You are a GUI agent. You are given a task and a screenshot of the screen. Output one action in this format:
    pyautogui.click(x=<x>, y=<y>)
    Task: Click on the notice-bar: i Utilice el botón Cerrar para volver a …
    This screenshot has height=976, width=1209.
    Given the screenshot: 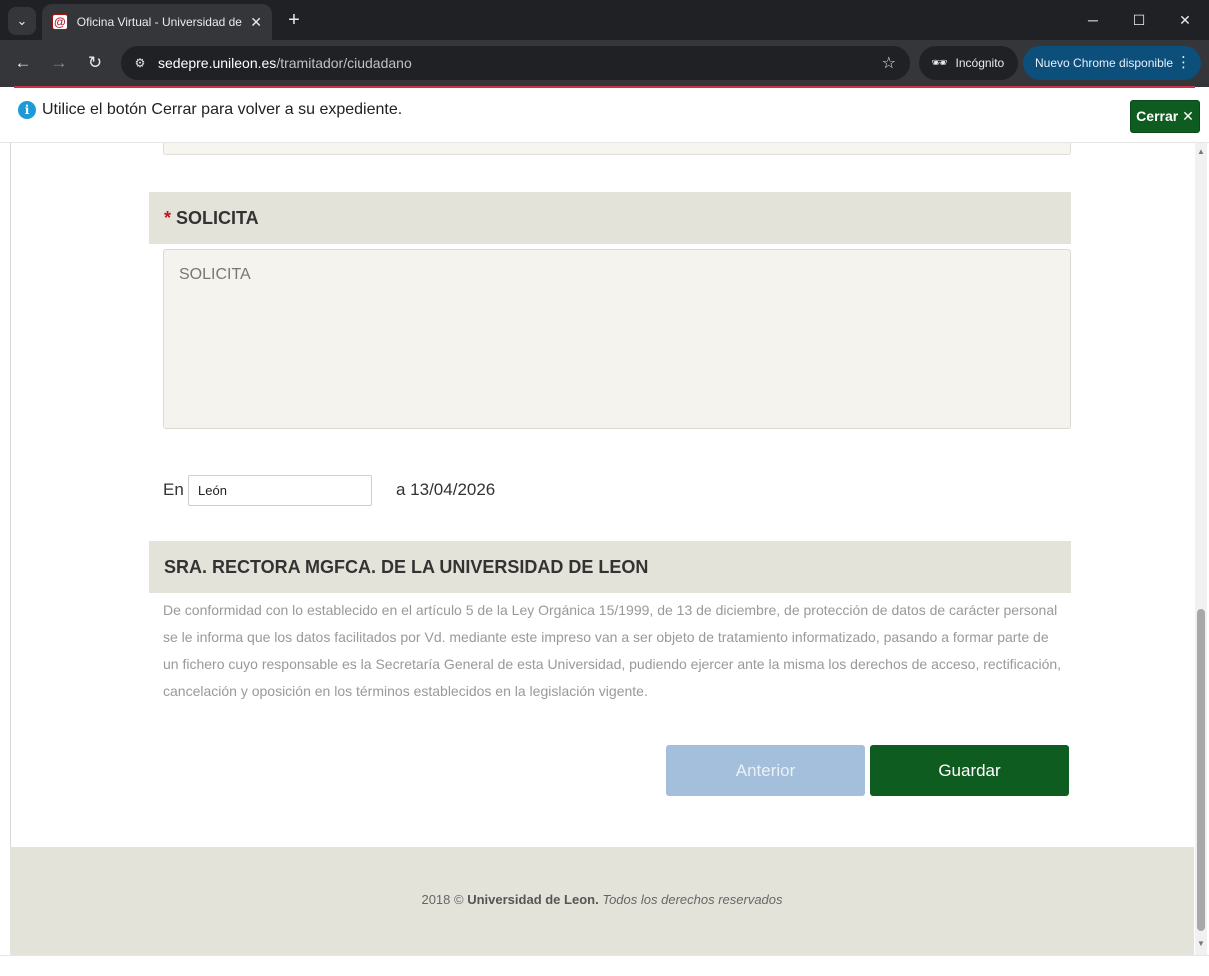 What is the action you would take?
    pyautogui.click(x=604, y=115)
    